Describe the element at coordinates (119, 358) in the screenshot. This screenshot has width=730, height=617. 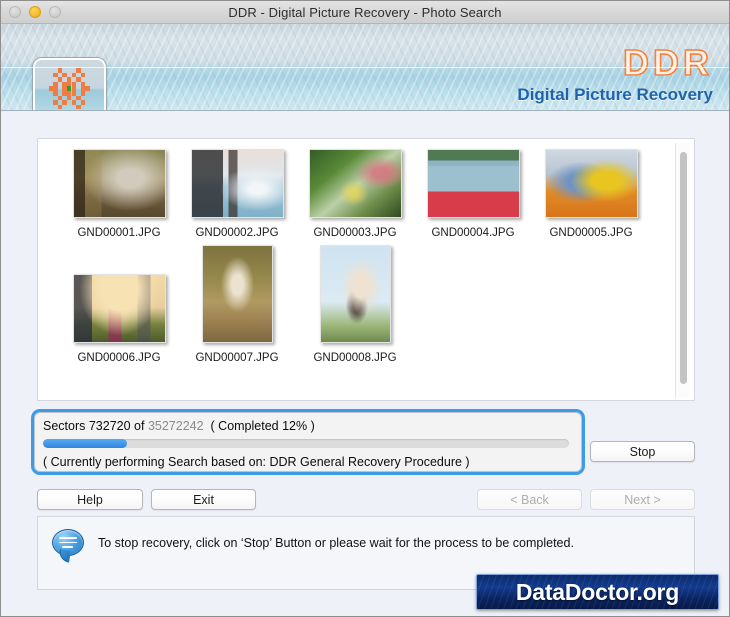
I see `photo-thumbnail-filename: GND00006.JPG` at that location.